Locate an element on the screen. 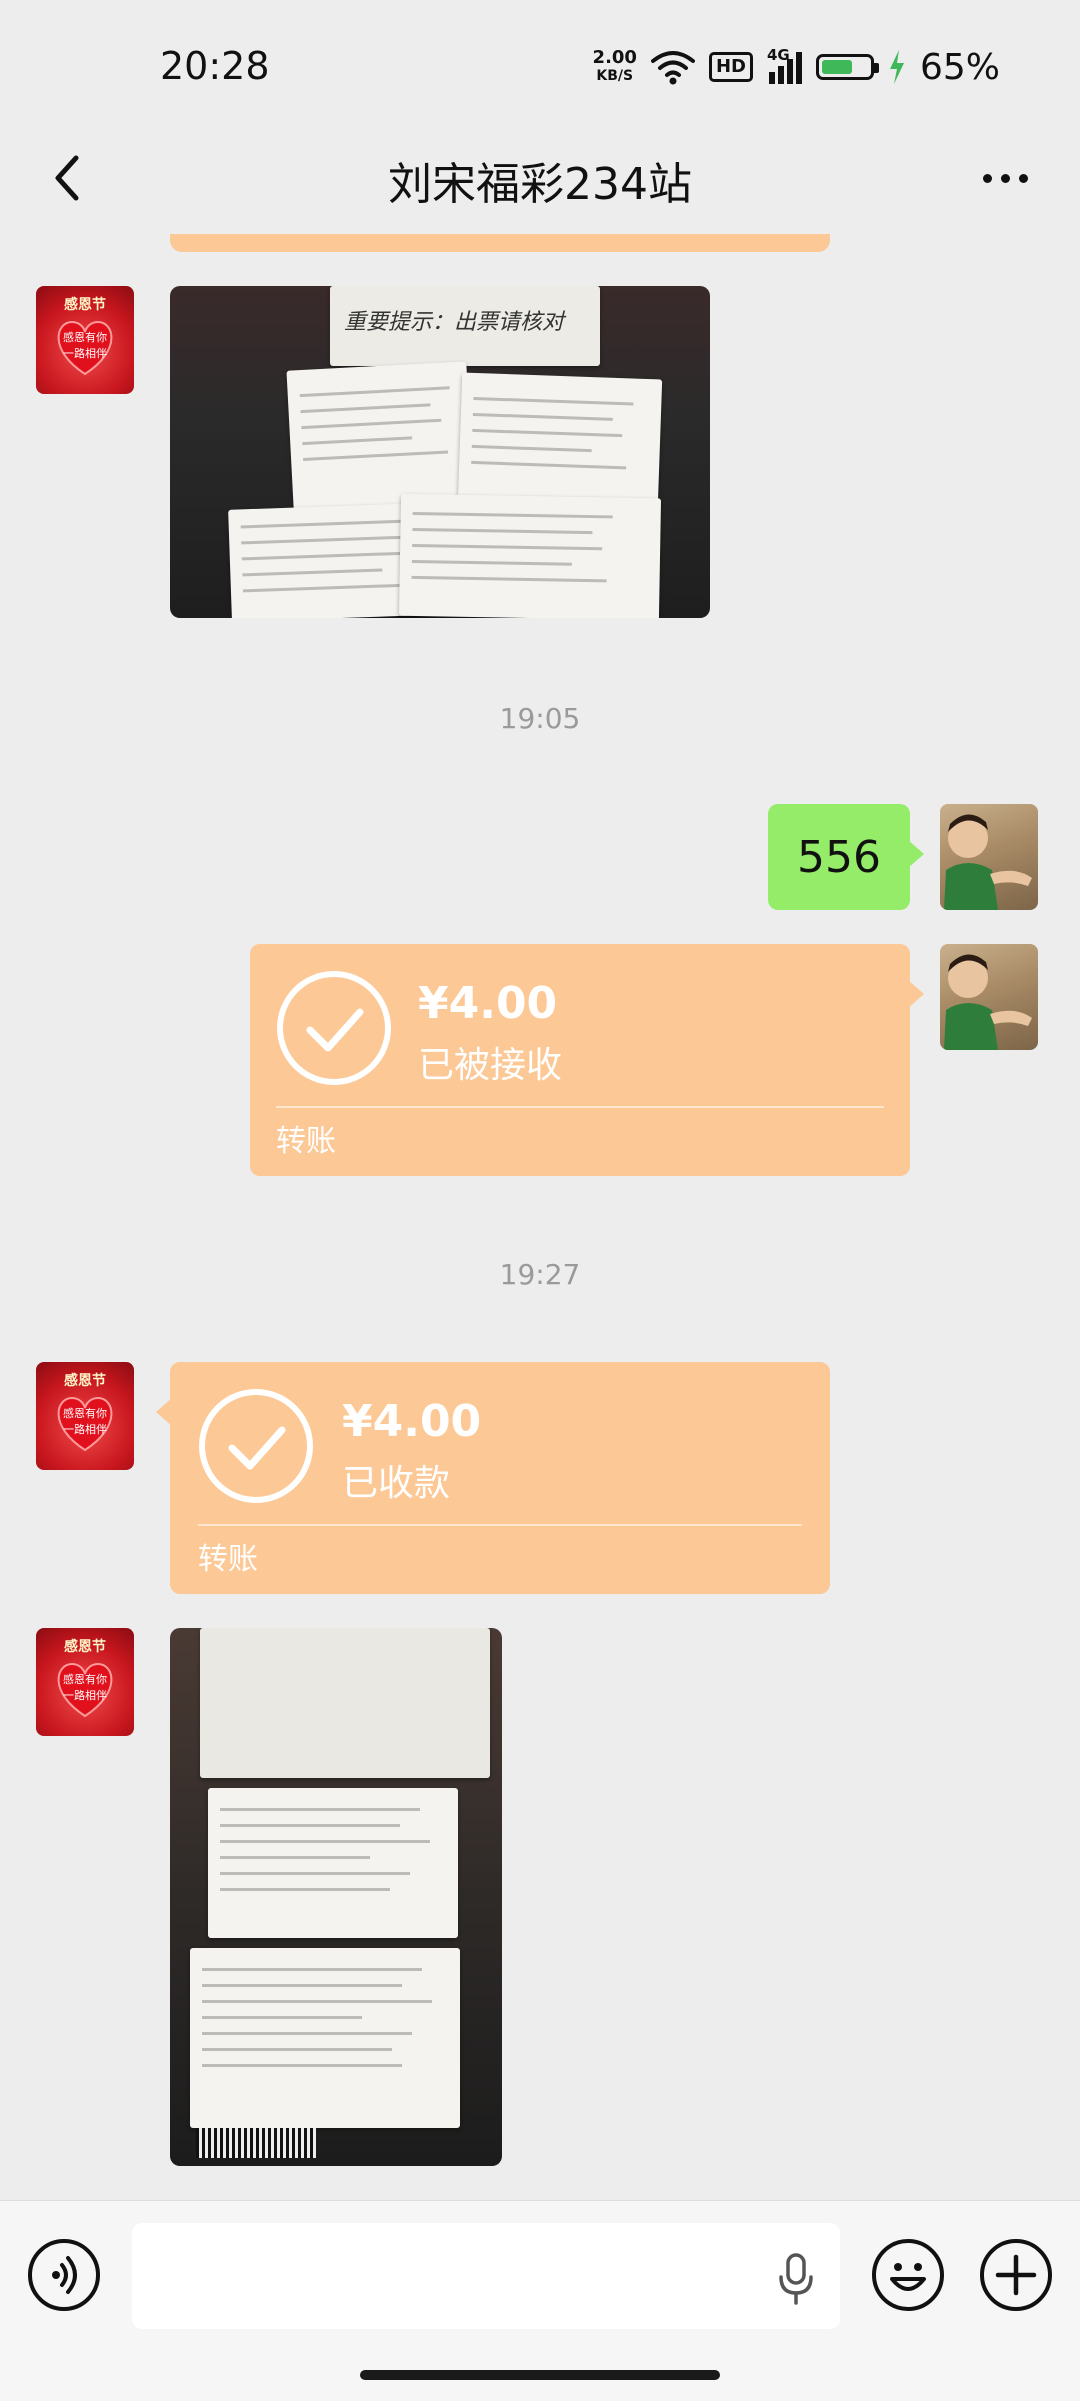 This screenshot has width=1080, height=2401. battery-icon is located at coordinates (847, 67).